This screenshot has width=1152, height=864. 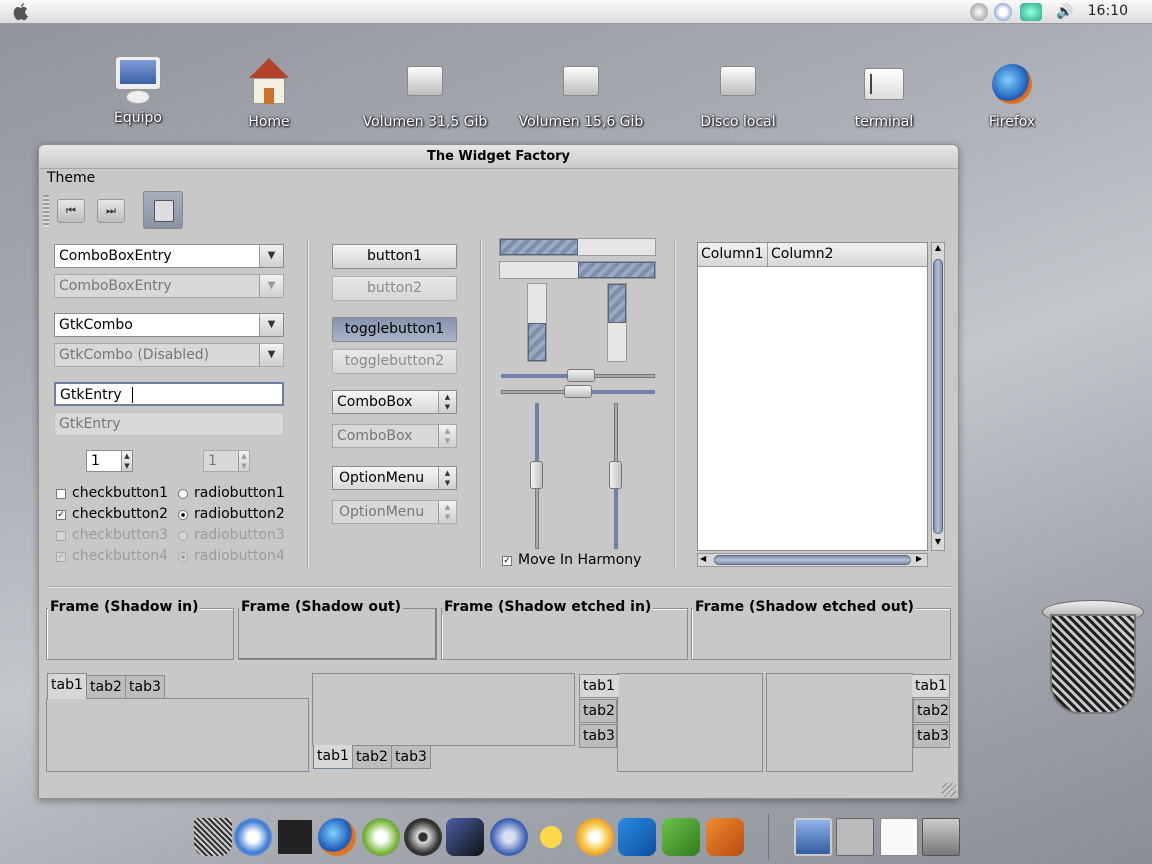 What do you see at coordinates (598, 736) in the screenshot?
I see `tab-left-3: tab3` at bounding box center [598, 736].